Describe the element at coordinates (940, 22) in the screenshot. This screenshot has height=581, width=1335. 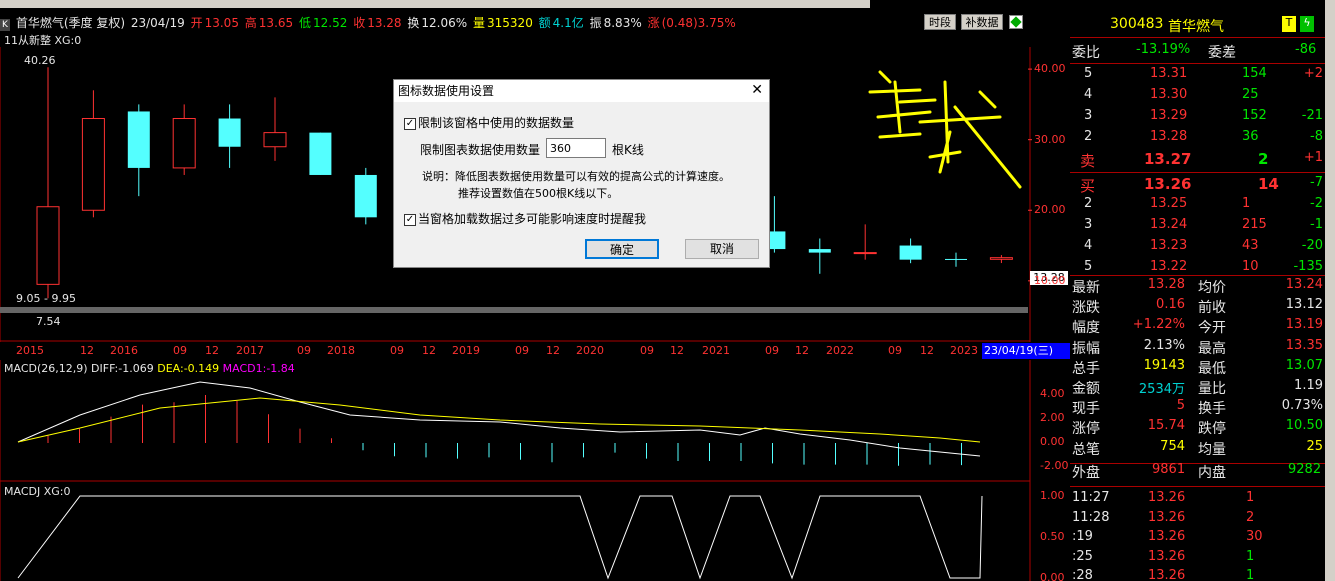
I see `period-button: 时段` at that location.